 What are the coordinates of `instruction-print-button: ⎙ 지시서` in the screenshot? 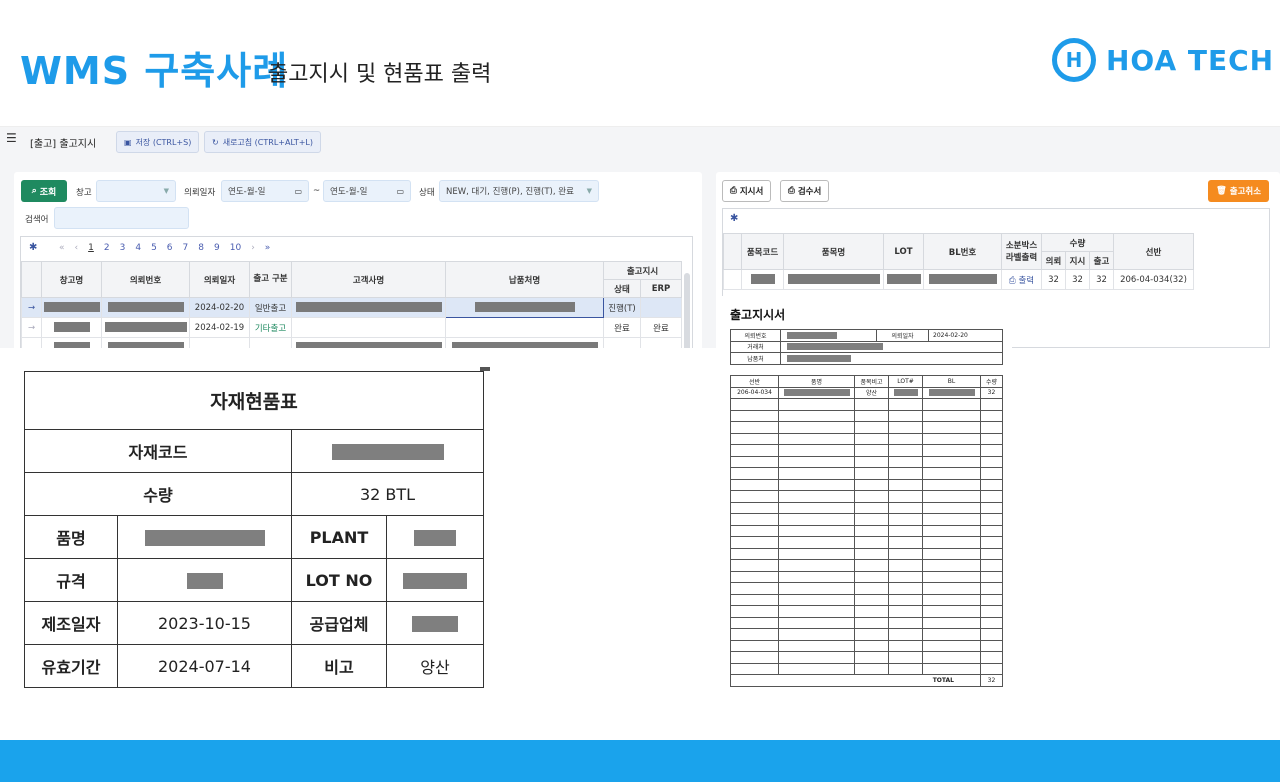 It's located at (747, 191).